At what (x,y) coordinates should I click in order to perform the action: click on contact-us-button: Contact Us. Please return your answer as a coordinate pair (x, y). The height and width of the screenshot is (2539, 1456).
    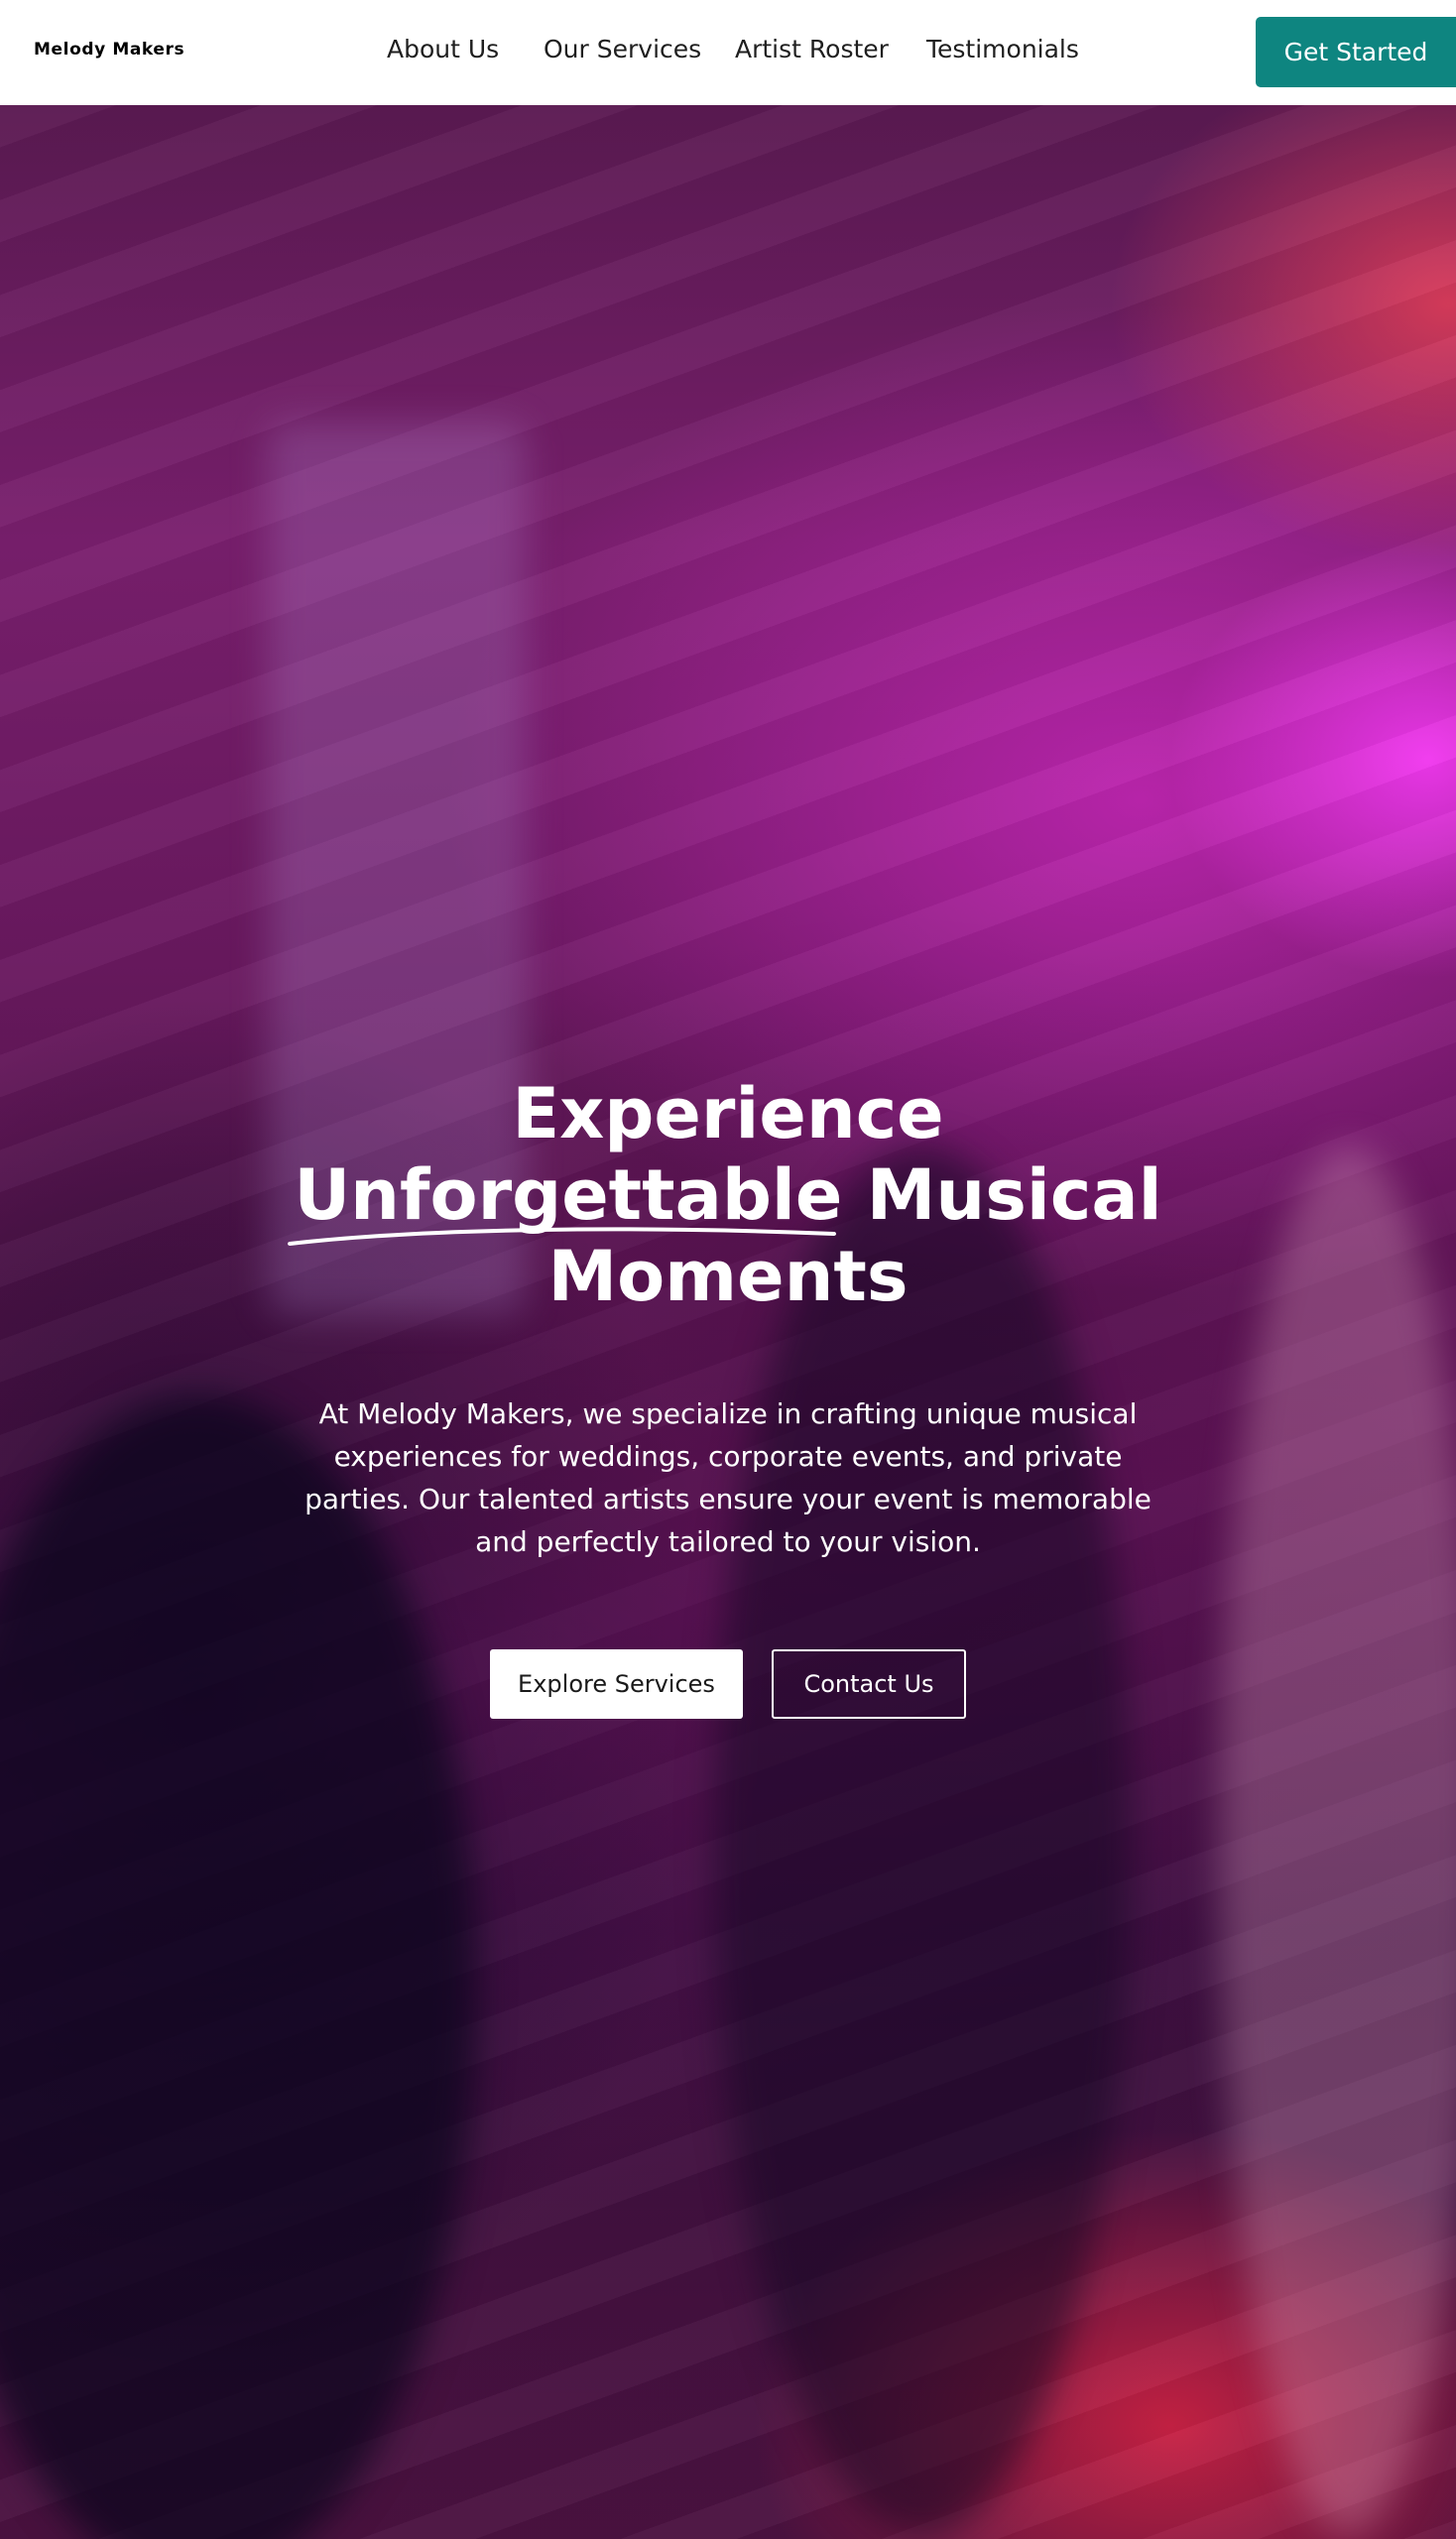
    Looking at the image, I should click on (869, 1684).